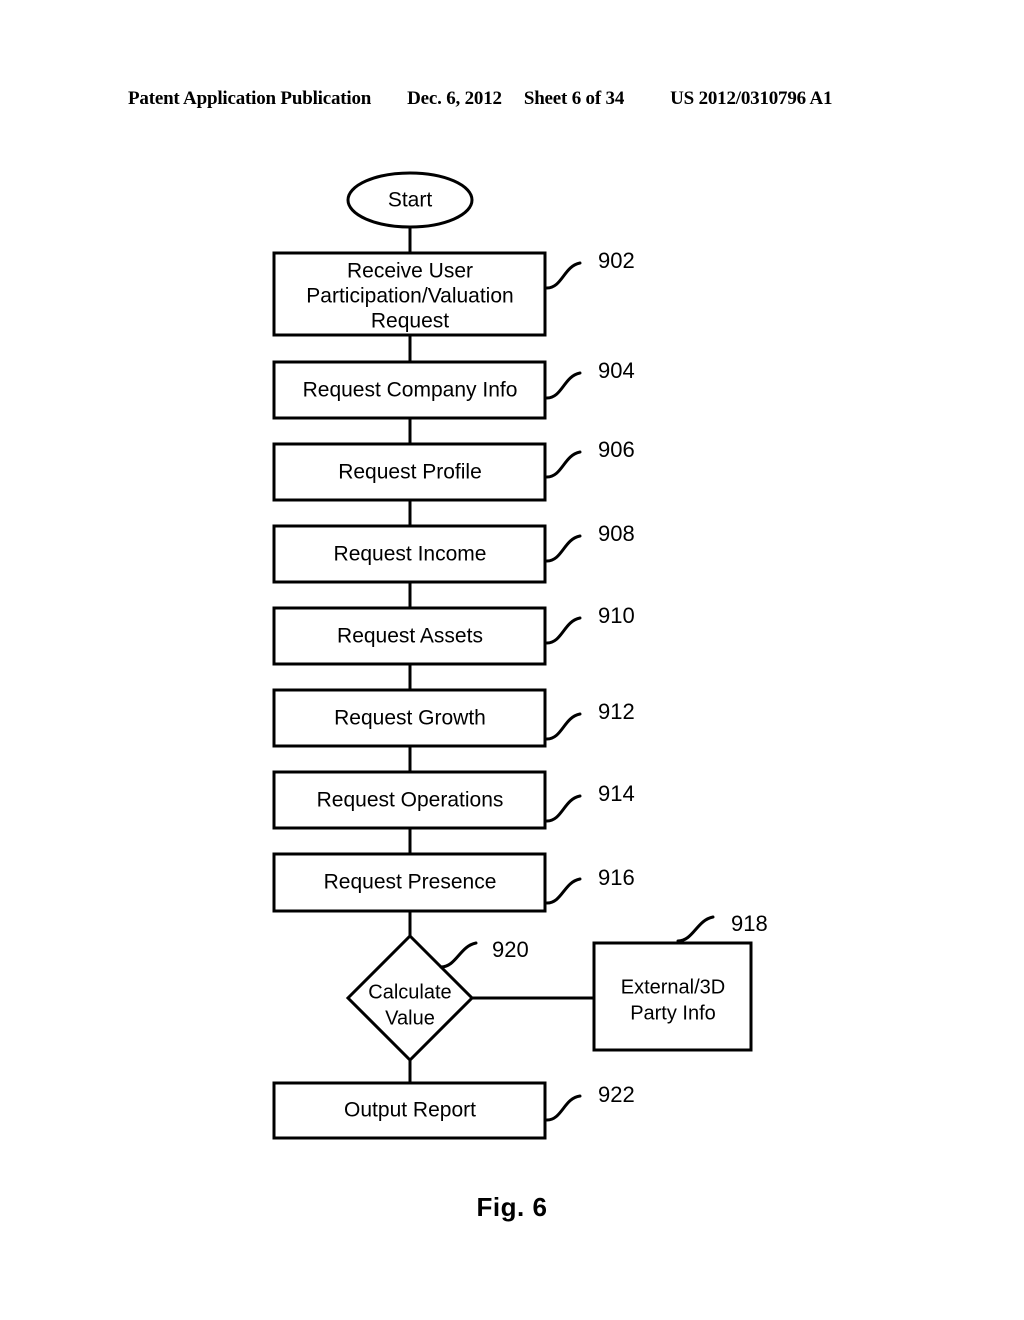 The width and height of the screenshot is (1024, 1320). I want to click on node-906: Request Profile 906, so click(453, 469).